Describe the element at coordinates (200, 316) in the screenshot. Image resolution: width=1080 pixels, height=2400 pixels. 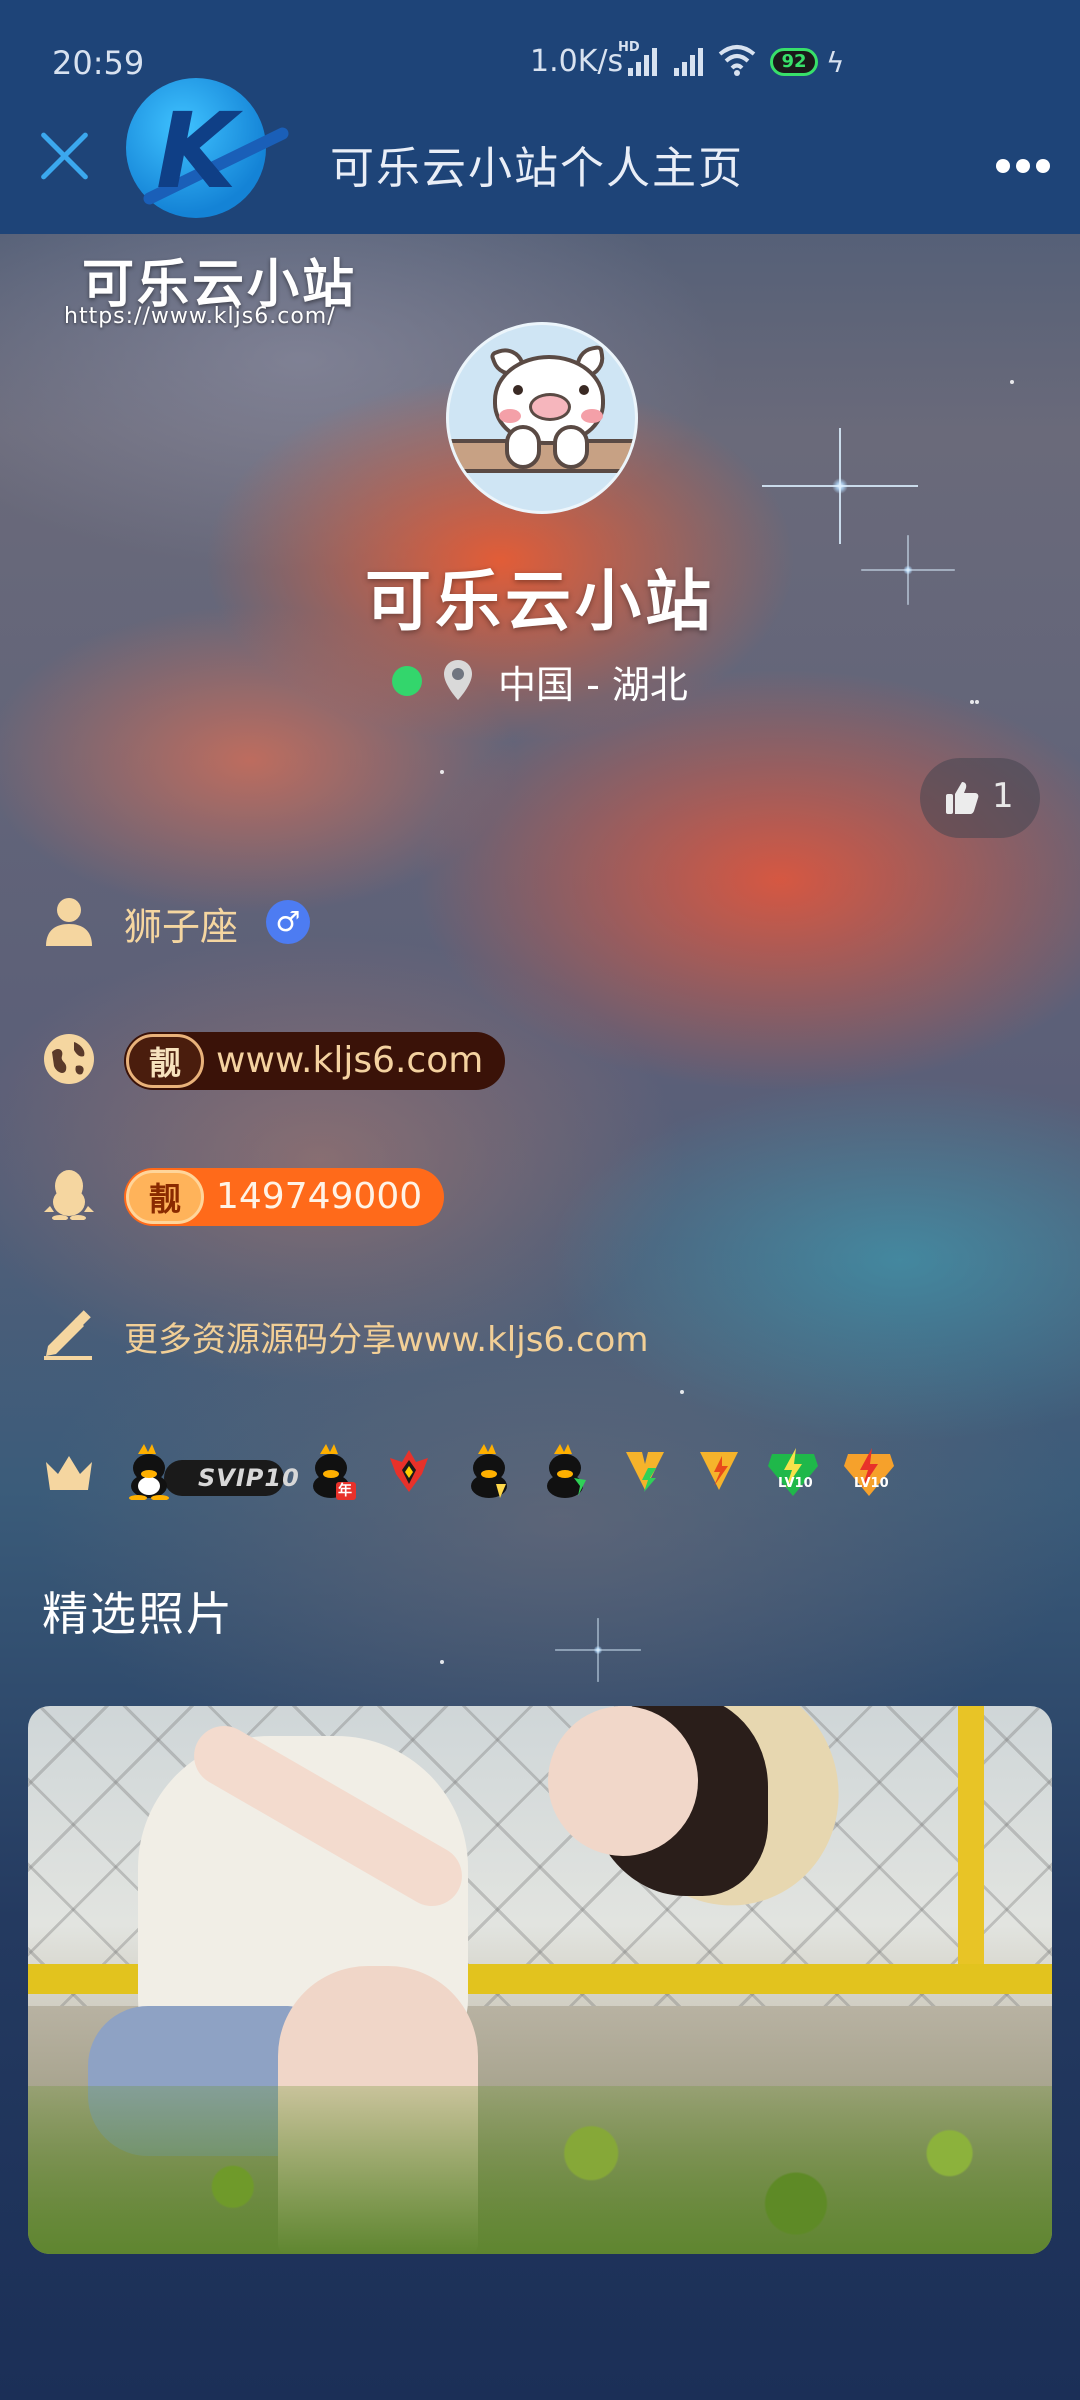
I see `watermark-url: https://www.kljs6.com/` at that location.